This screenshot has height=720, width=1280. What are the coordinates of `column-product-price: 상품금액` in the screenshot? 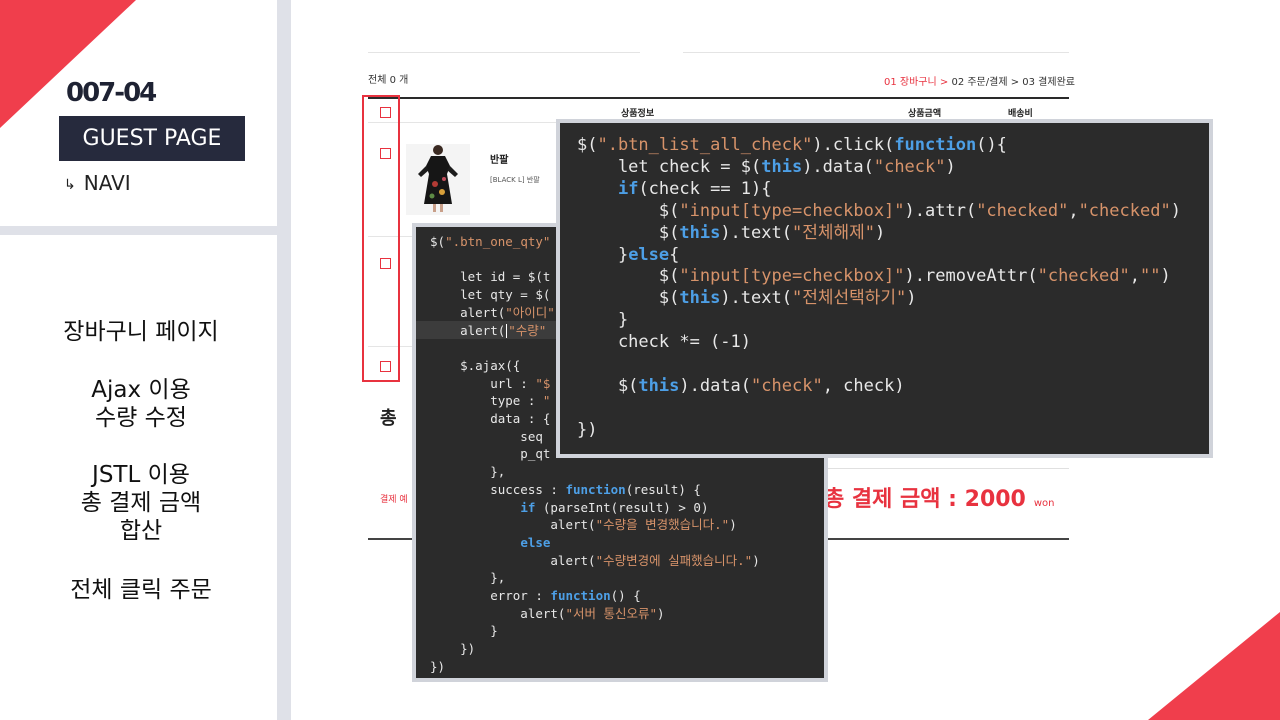 It's located at (925, 114).